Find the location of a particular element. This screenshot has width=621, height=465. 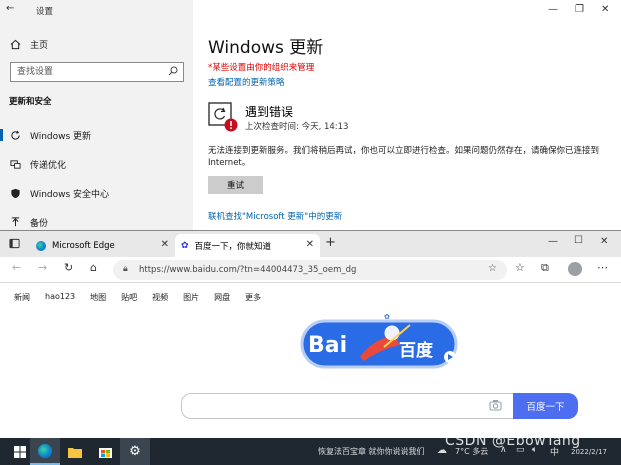

update-error-icon is located at coordinates (223, 117).